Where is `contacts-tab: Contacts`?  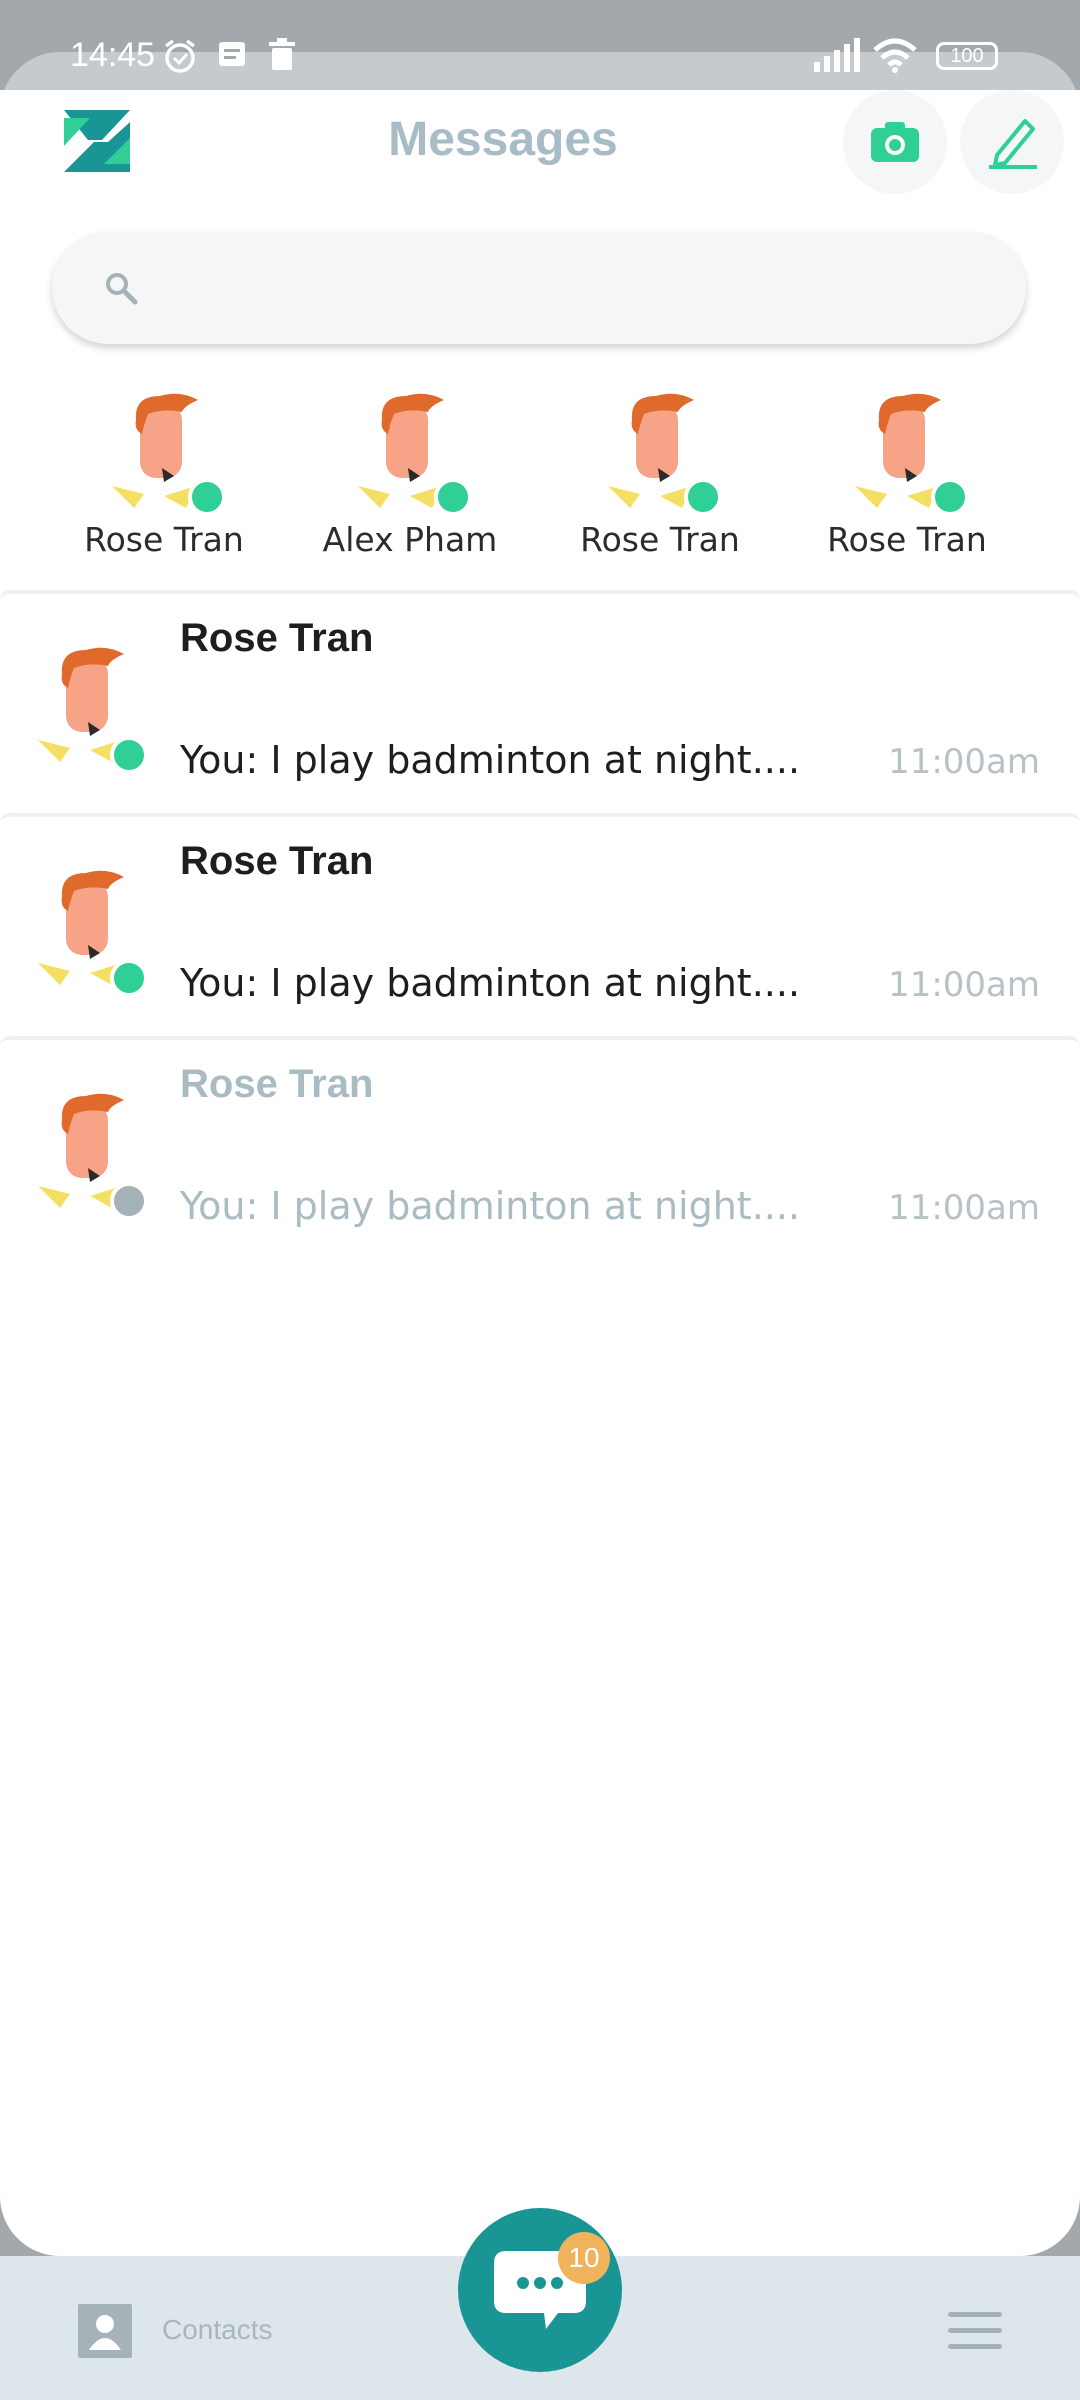 contacts-tab: Contacts is located at coordinates (217, 2330).